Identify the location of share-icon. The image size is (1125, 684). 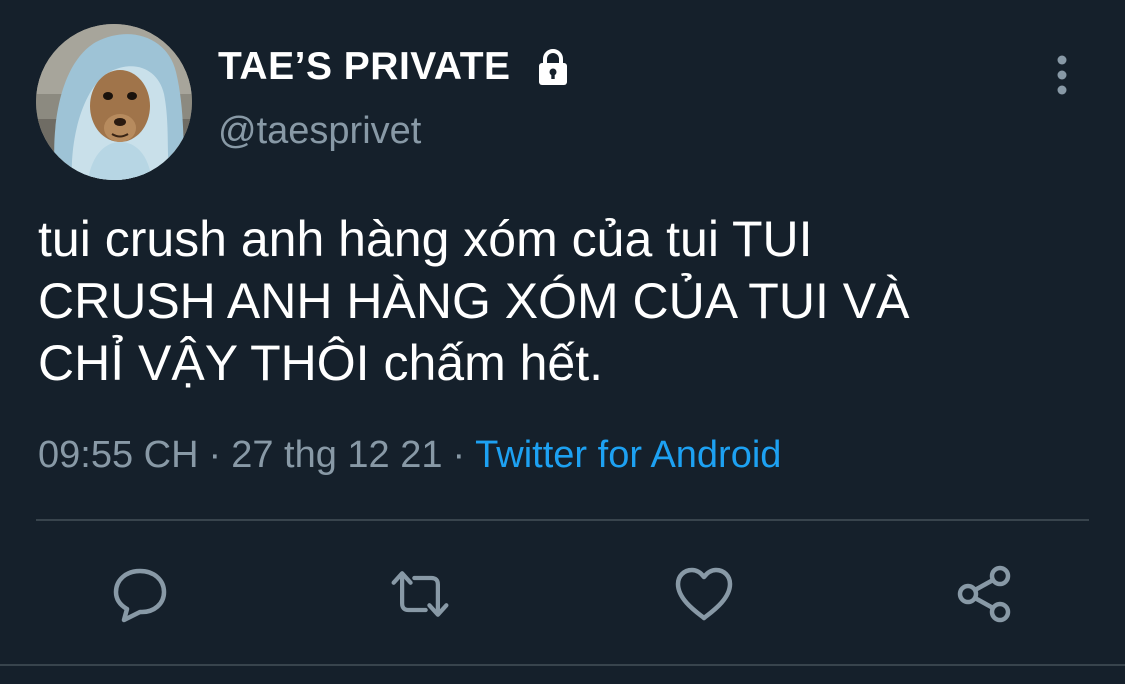
(984, 594).